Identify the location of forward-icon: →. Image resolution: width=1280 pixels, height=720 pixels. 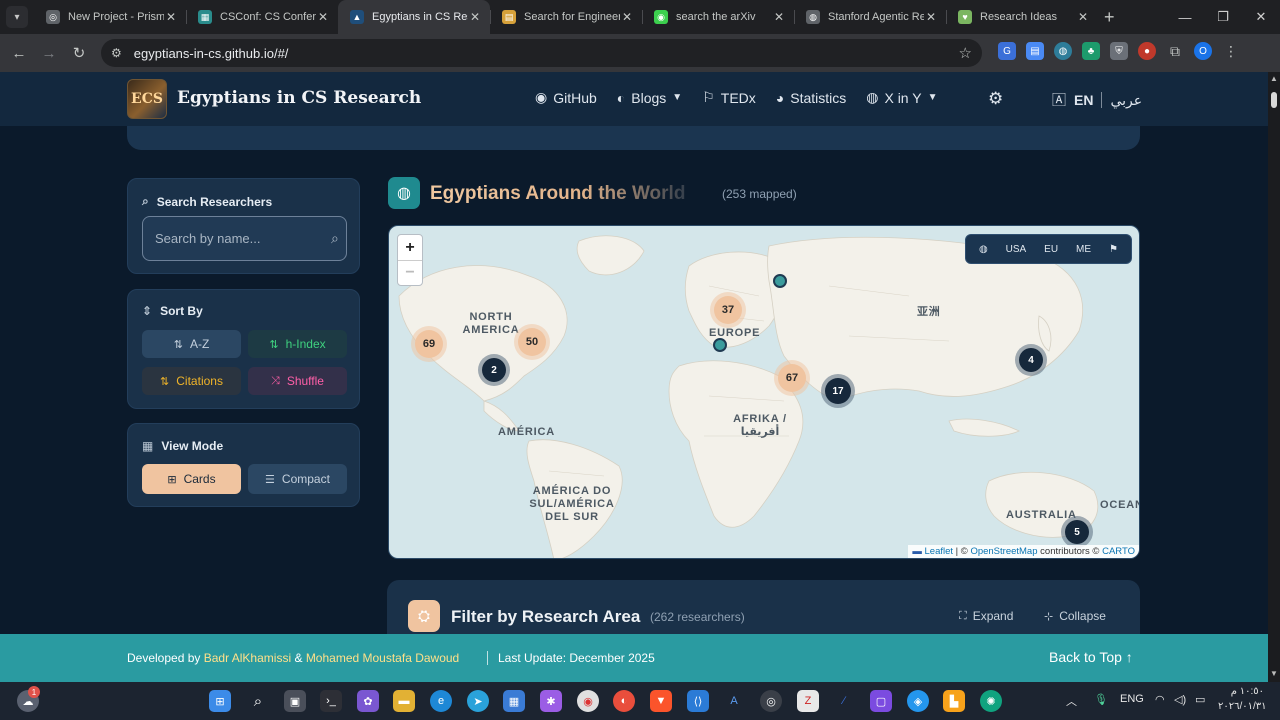
(49, 53).